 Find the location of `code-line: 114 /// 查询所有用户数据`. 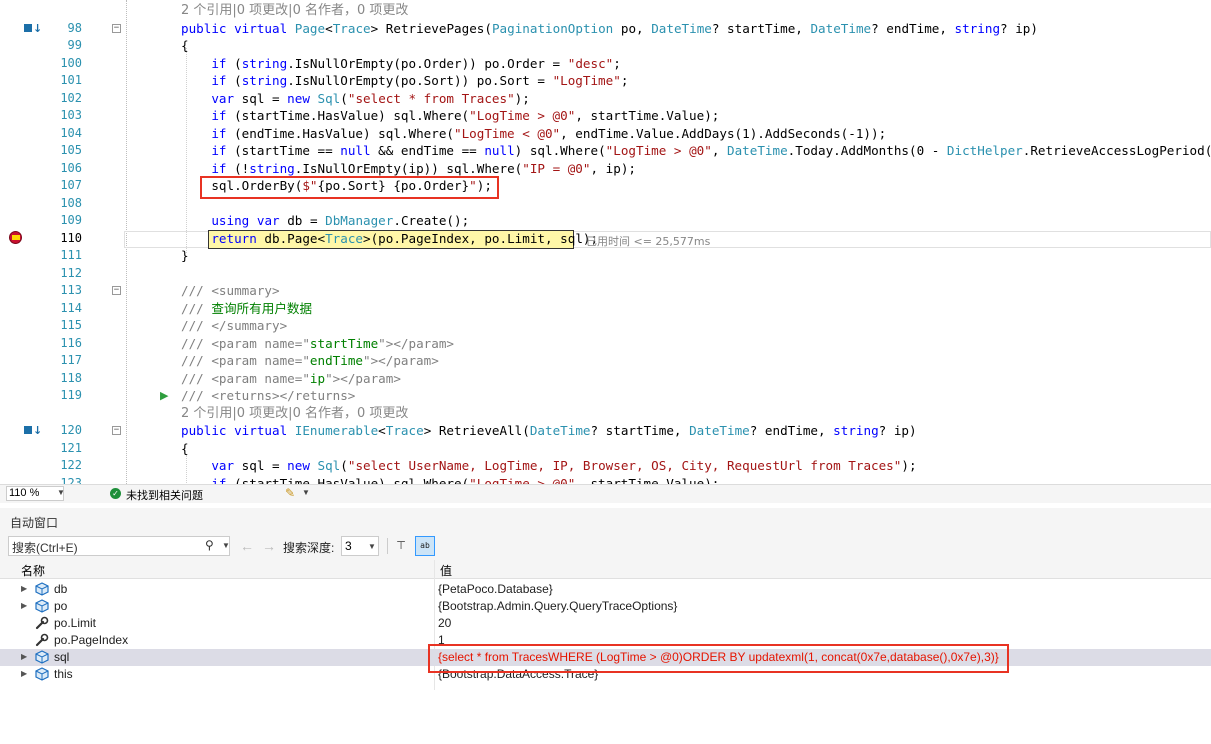

code-line: 114 /// 查询所有用户数据 is located at coordinates (605, 309).